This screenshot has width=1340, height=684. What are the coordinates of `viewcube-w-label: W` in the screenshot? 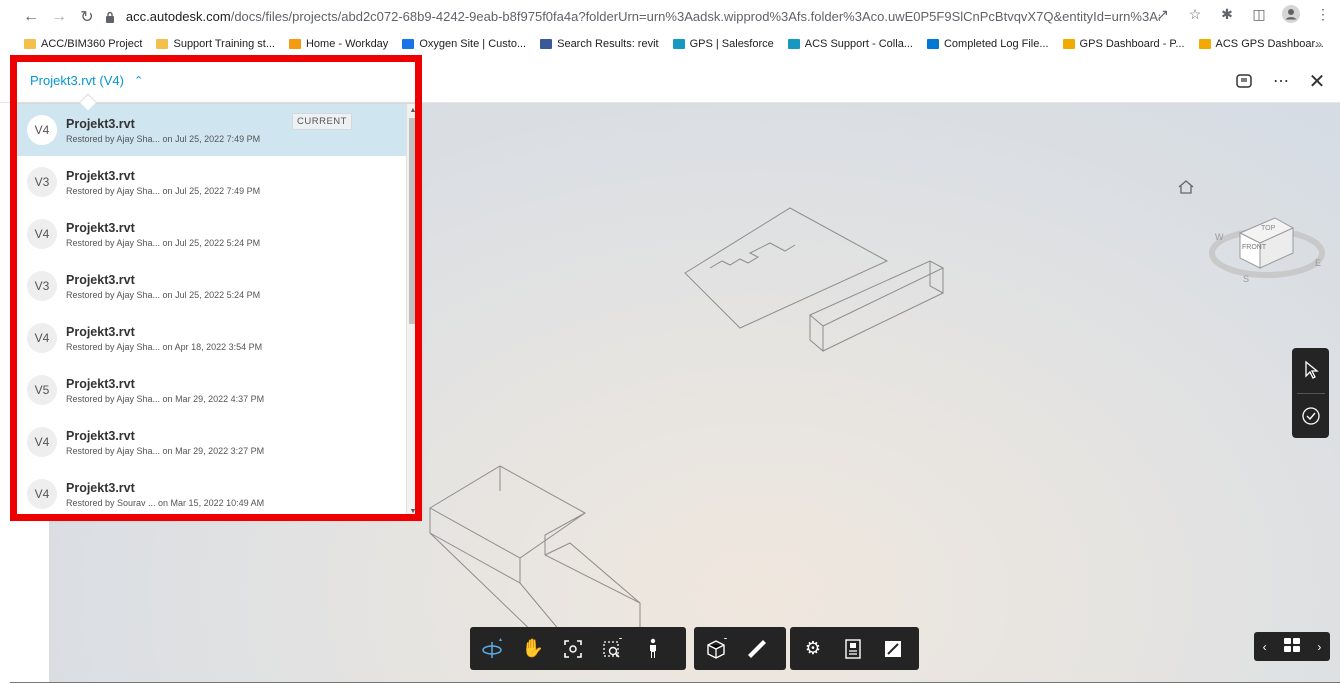 It's located at (1219, 237).